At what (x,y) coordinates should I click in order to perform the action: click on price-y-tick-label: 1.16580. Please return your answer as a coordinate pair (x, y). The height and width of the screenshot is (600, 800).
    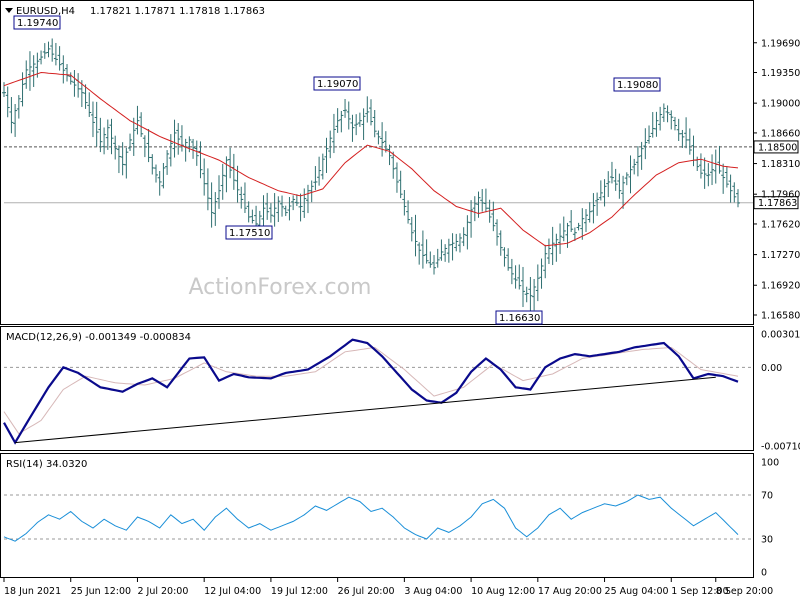
    Looking at the image, I should click on (780, 315).